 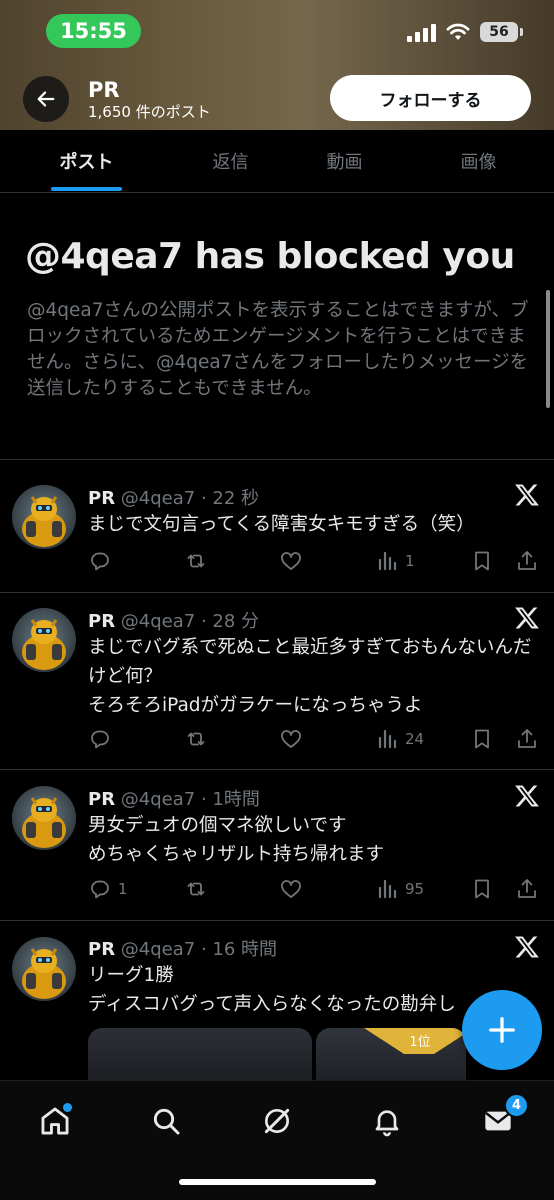 I want to click on status-icons: 56, so click(x=465, y=32).